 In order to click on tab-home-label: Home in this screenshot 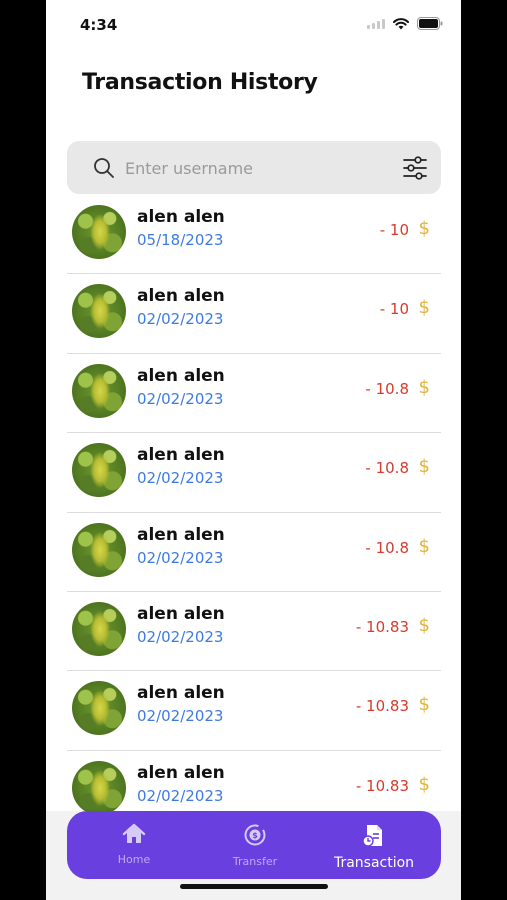, I will do `click(134, 859)`.